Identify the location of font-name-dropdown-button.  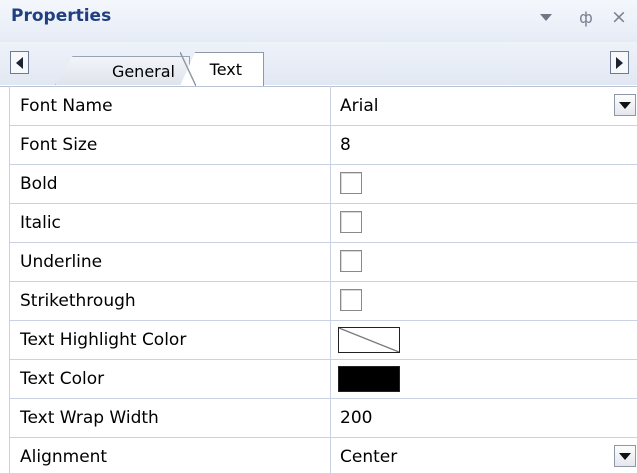
(625, 105).